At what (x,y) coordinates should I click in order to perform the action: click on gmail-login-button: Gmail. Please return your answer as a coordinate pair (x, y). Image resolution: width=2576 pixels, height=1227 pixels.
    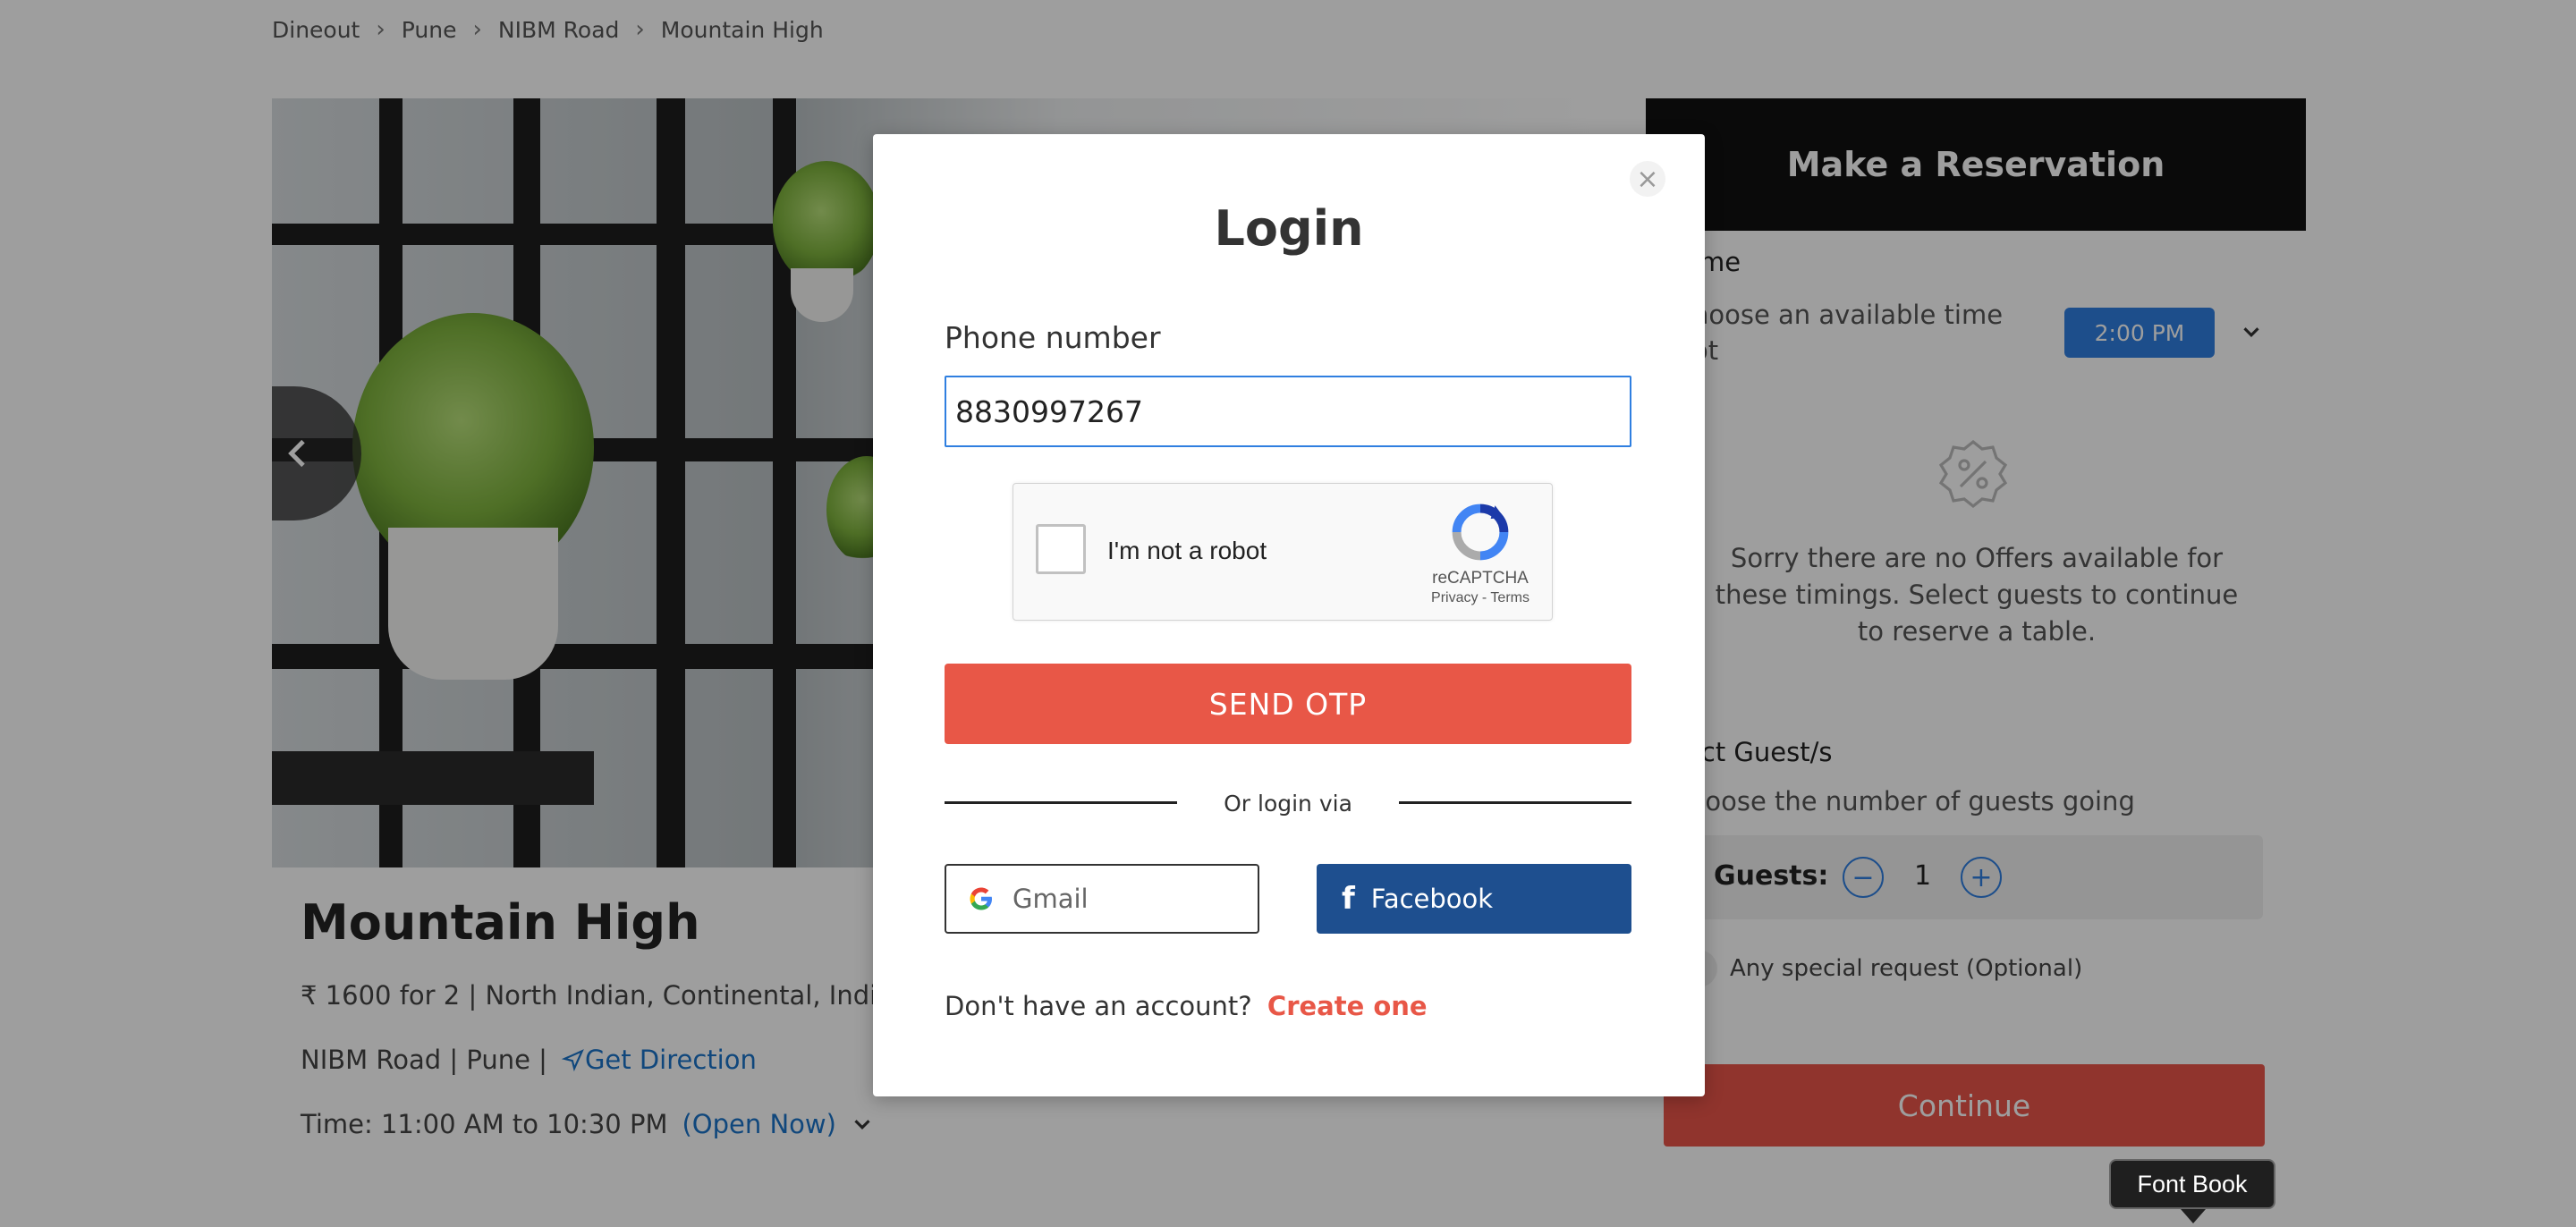
    Looking at the image, I should click on (1102, 899).